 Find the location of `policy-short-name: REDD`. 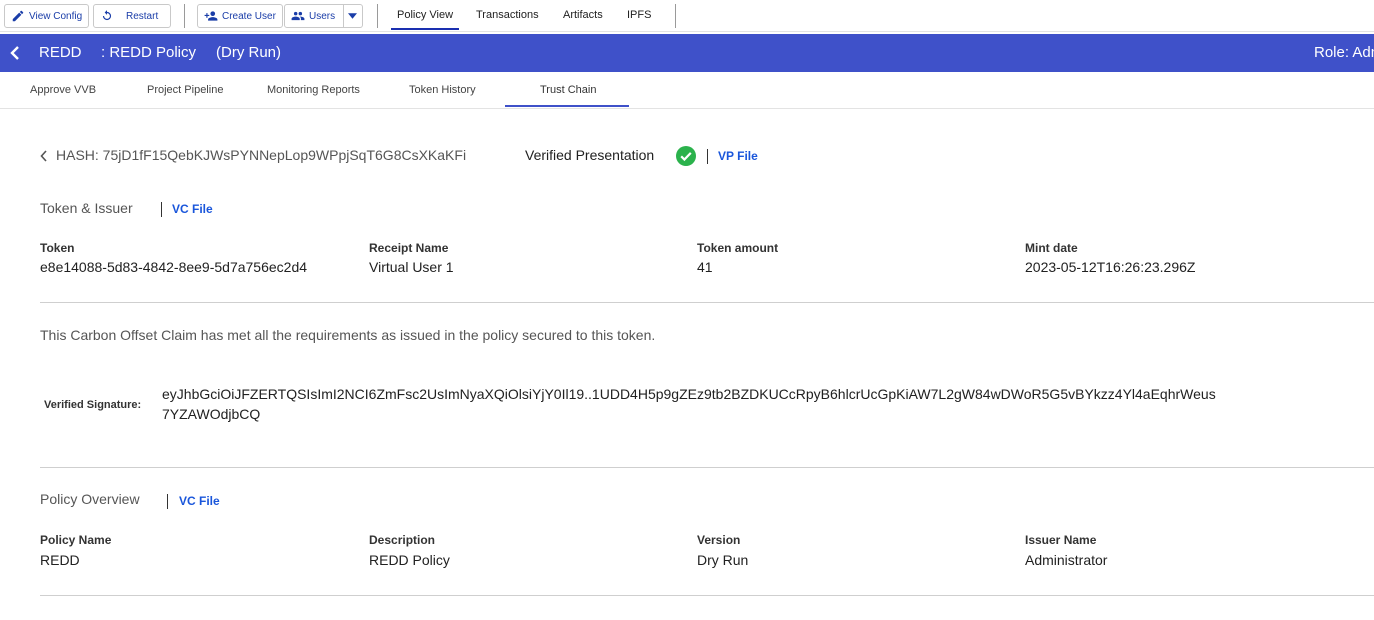

policy-short-name: REDD is located at coordinates (60, 52).